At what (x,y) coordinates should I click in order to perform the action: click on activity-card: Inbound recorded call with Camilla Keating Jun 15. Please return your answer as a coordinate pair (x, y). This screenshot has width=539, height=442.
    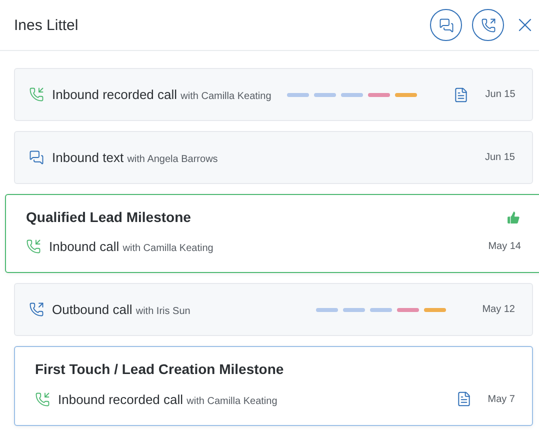
    Looking at the image, I should click on (273, 94).